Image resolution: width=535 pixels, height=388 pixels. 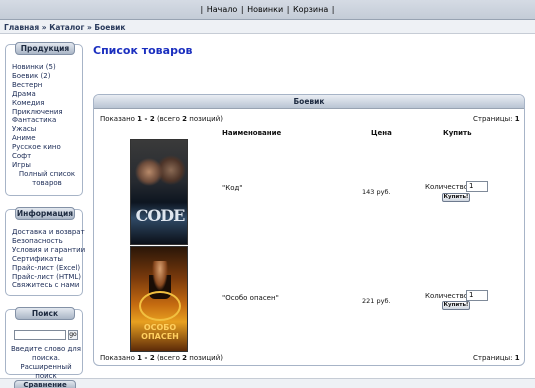 What do you see at coordinates (496, 358) in the screenshot?
I see `pagination-bottom: Страницы: 1` at bounding box center [496, 358].